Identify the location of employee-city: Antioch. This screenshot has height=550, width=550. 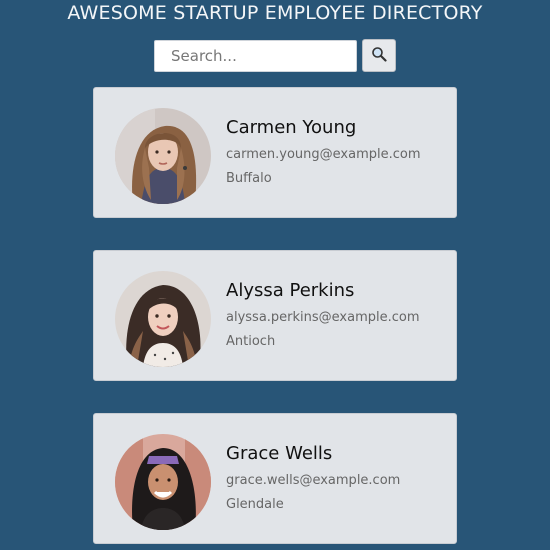
(251, 341).